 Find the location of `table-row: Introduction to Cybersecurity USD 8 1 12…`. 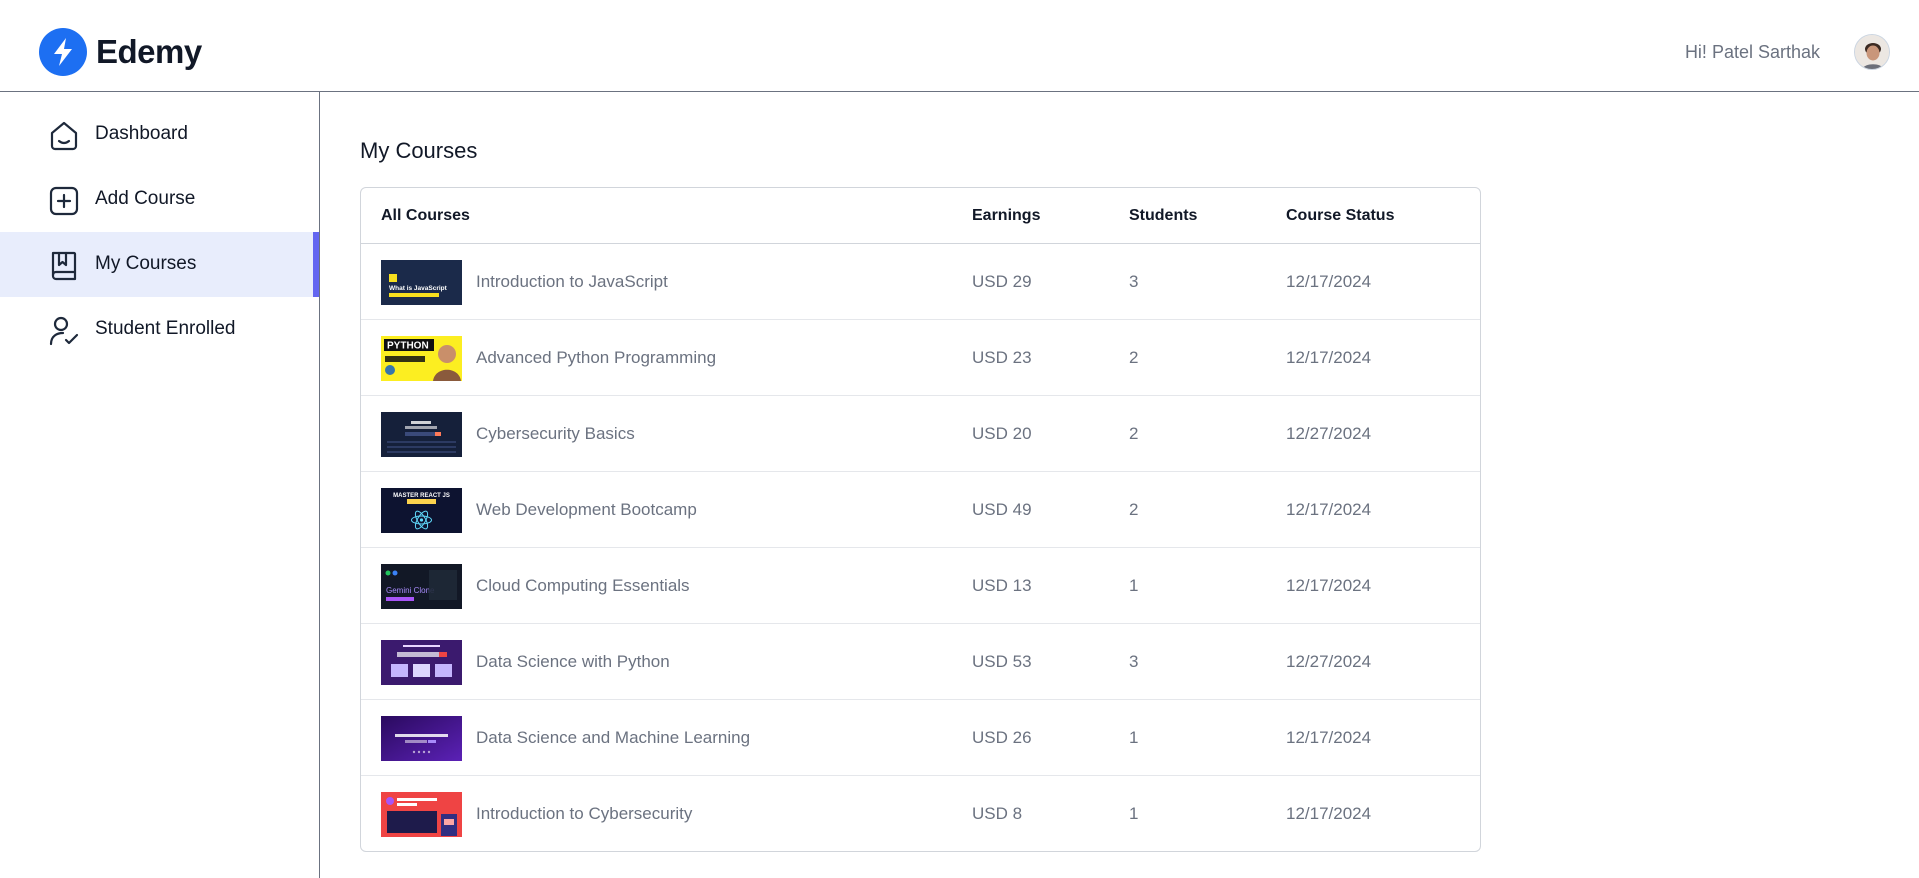

table-row: Introduction to Cybersecurity USD 8 1 12… is located at coordinates (920, 813).